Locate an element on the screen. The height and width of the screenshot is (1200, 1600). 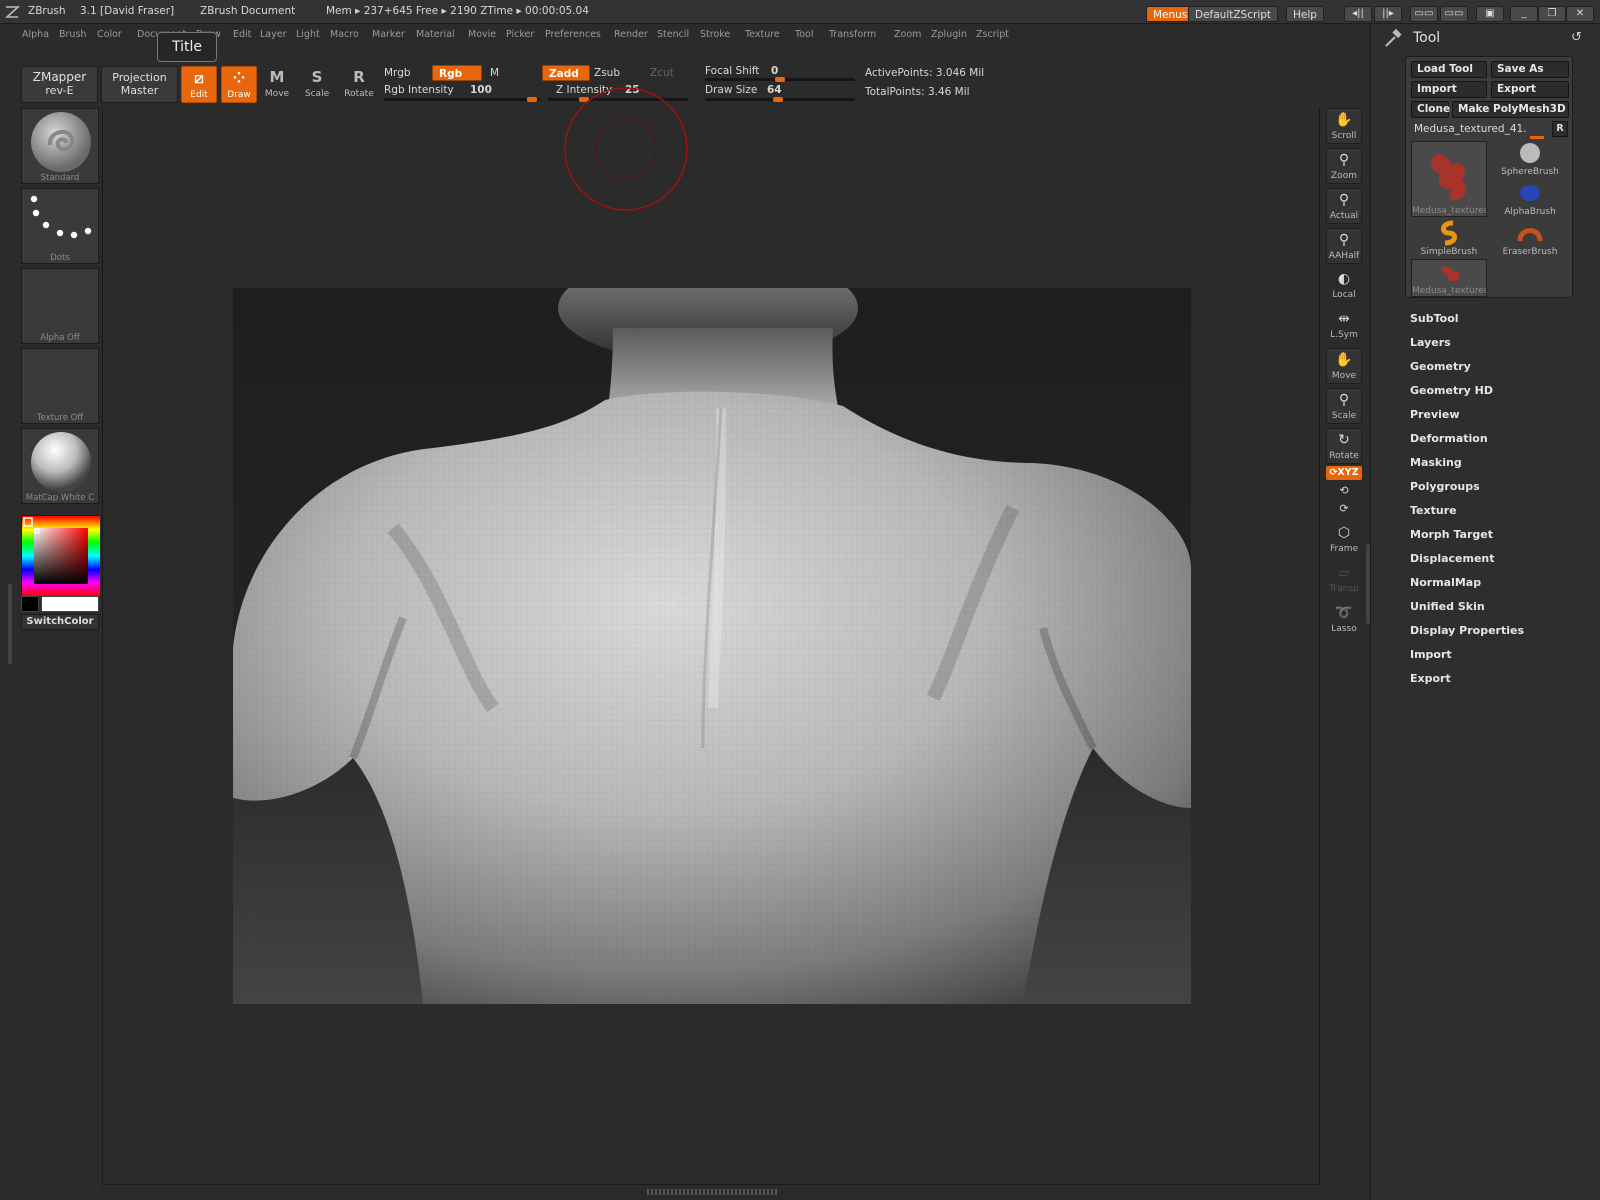
rotate-z-button: ⟳ is located at coordinates (1344, 509).